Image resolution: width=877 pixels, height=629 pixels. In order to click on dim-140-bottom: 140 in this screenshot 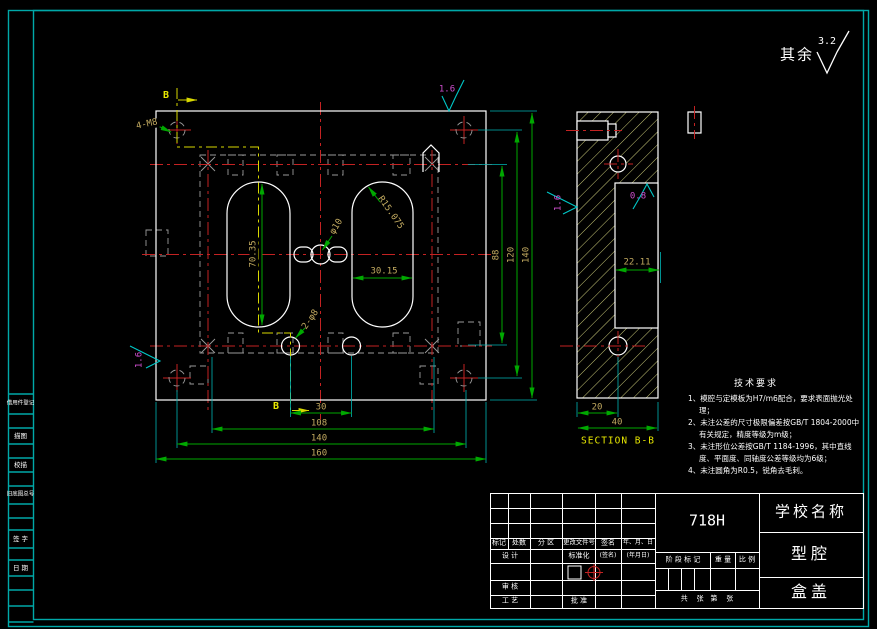, I will do `click(319, 438)`.